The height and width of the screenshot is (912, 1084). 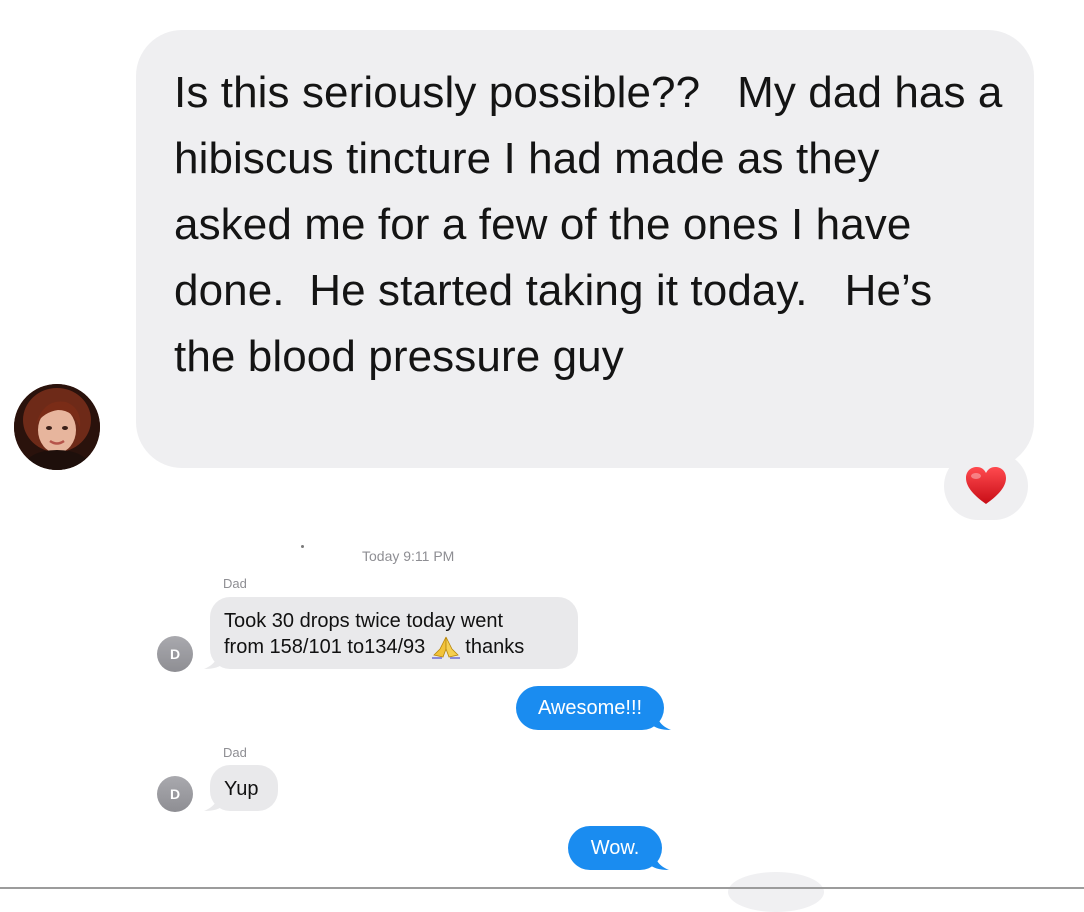 I want to click on heart-reaction, so click(x=986, y=486).